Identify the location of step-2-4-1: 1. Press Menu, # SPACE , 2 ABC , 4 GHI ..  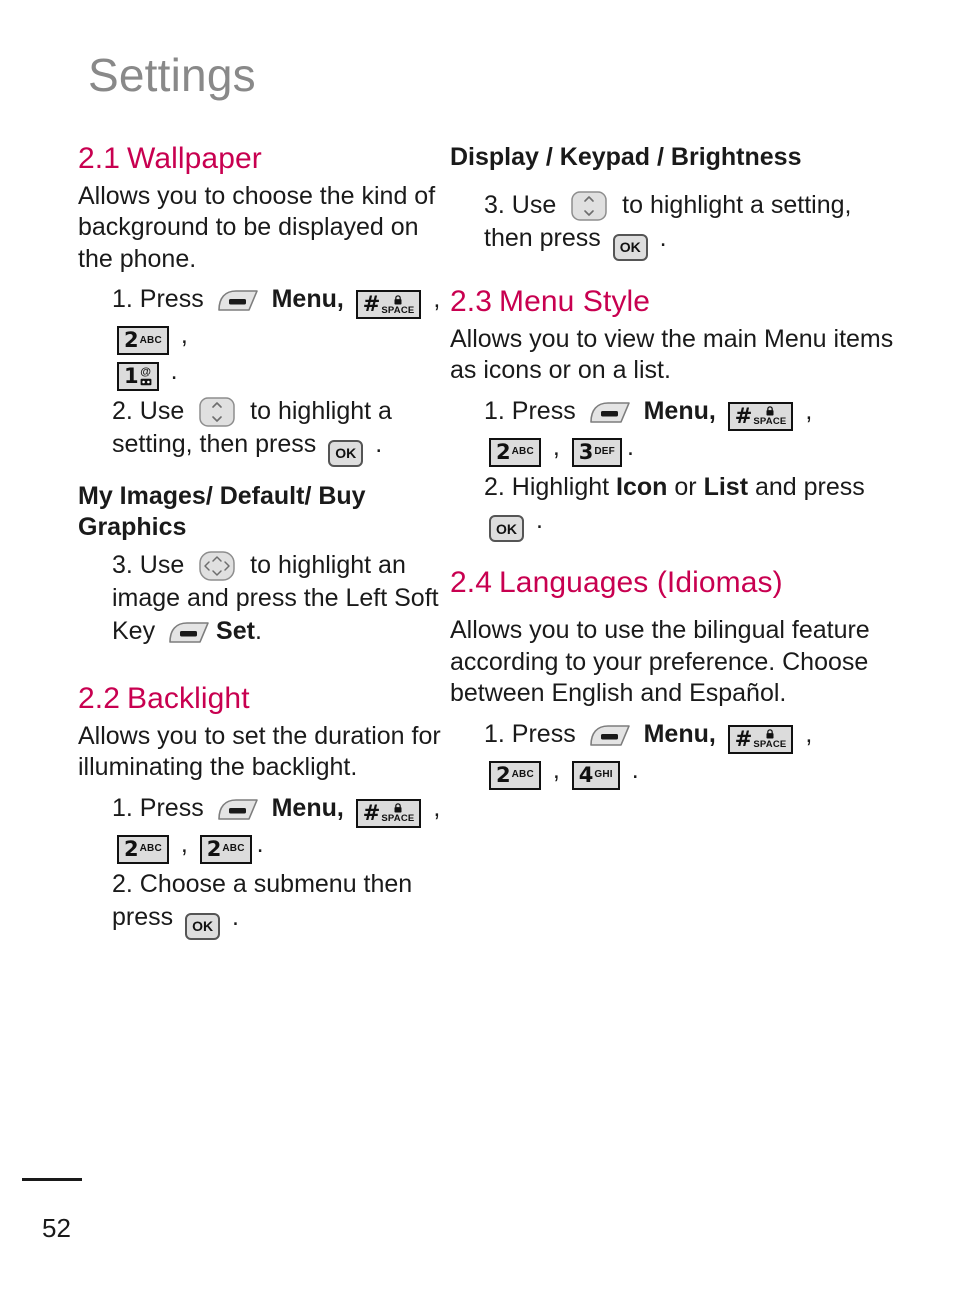
(678, 754).